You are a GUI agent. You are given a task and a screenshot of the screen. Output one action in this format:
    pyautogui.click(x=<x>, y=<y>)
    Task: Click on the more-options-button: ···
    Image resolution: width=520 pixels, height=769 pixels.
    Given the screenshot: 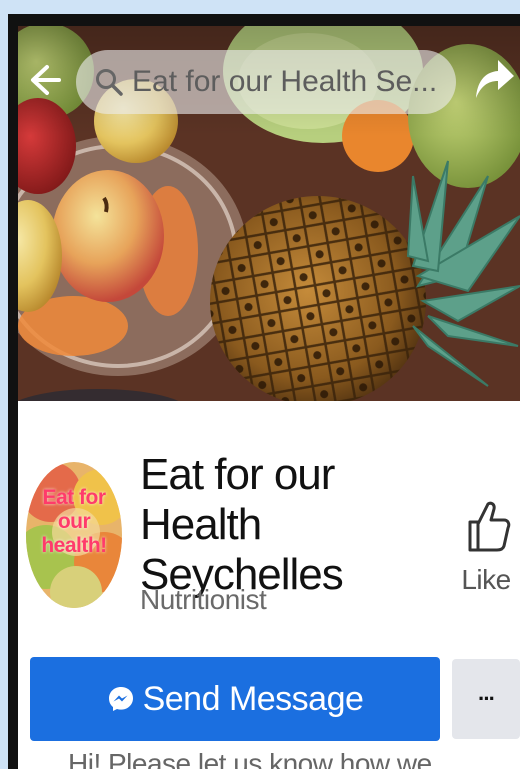 What is the action you would take?
    pyautogui.click(x=486, y=699)
    